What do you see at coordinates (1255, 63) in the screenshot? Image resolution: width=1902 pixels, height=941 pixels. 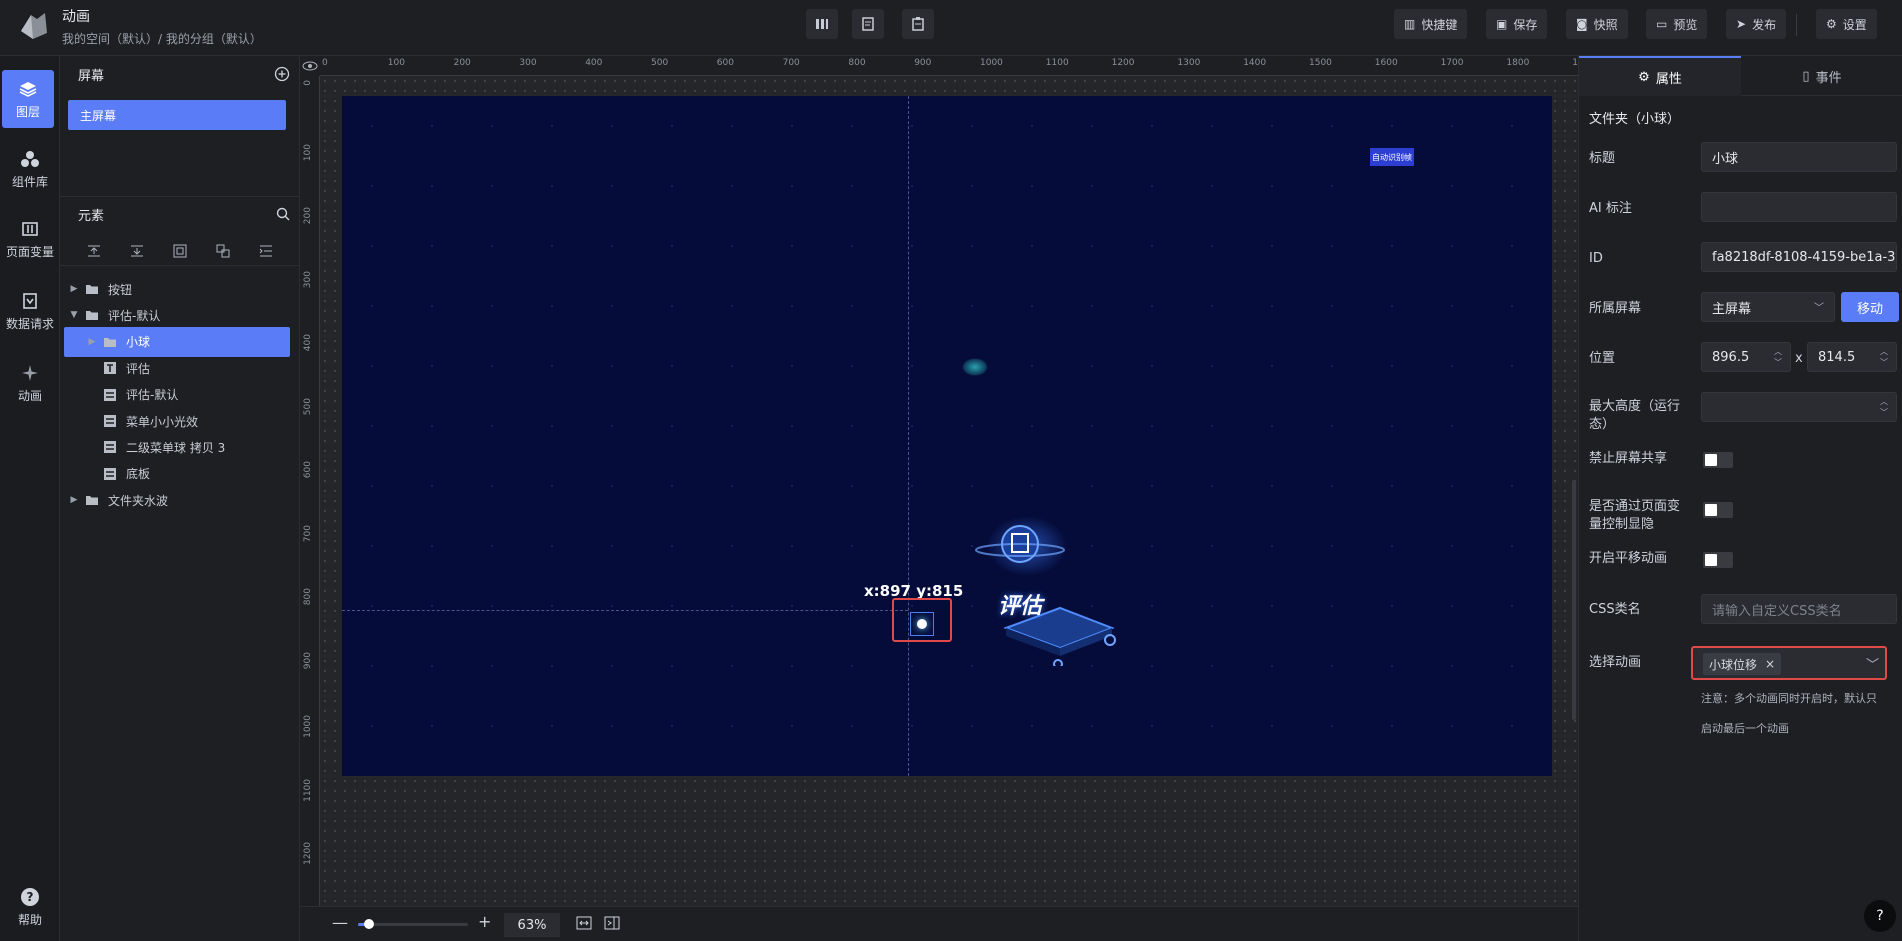 I see `ruler-tick-label: 1400` at bounding box center [1255, 63].